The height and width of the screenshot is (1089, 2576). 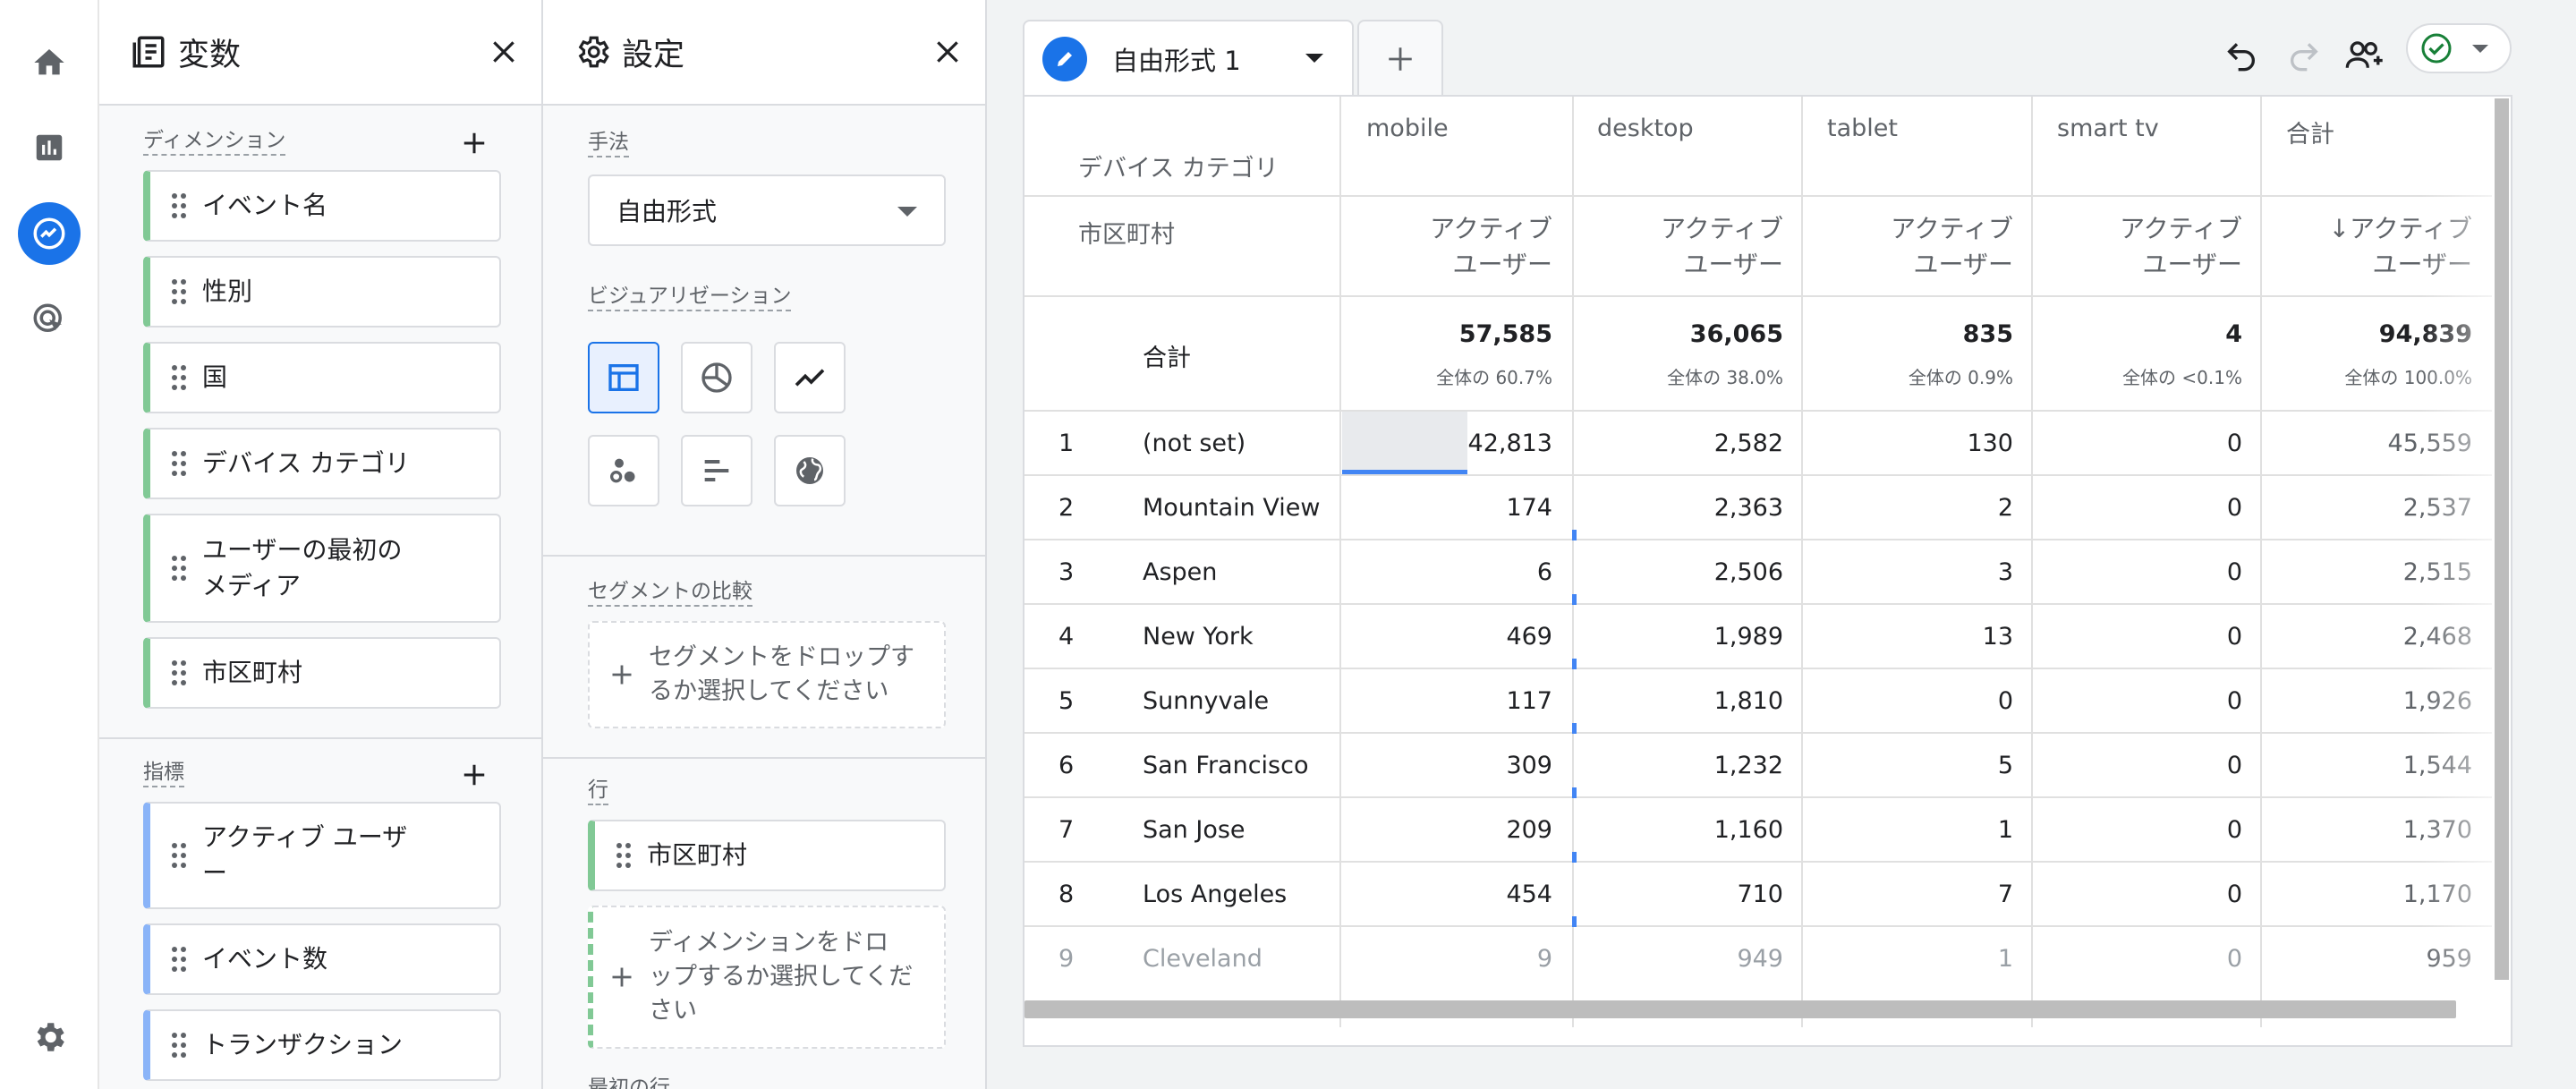 I want to click on row-index: 6, so click(x=1066, y=765).